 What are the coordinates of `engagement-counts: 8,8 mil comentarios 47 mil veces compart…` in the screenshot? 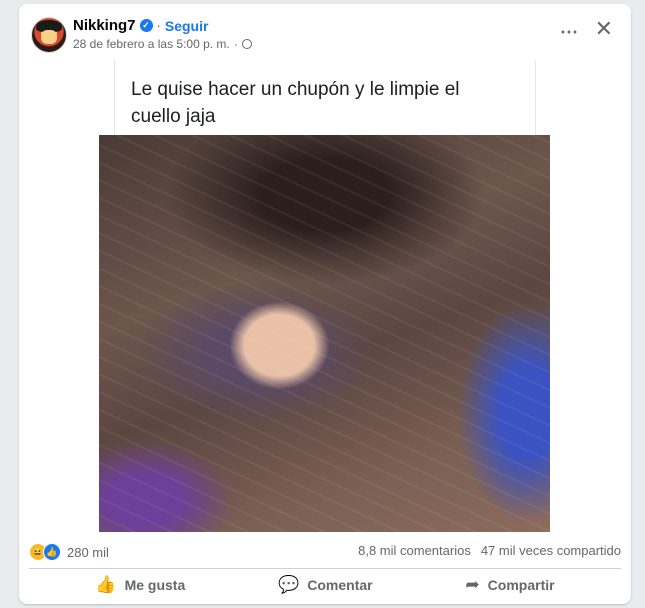 It's located at (489, 550).